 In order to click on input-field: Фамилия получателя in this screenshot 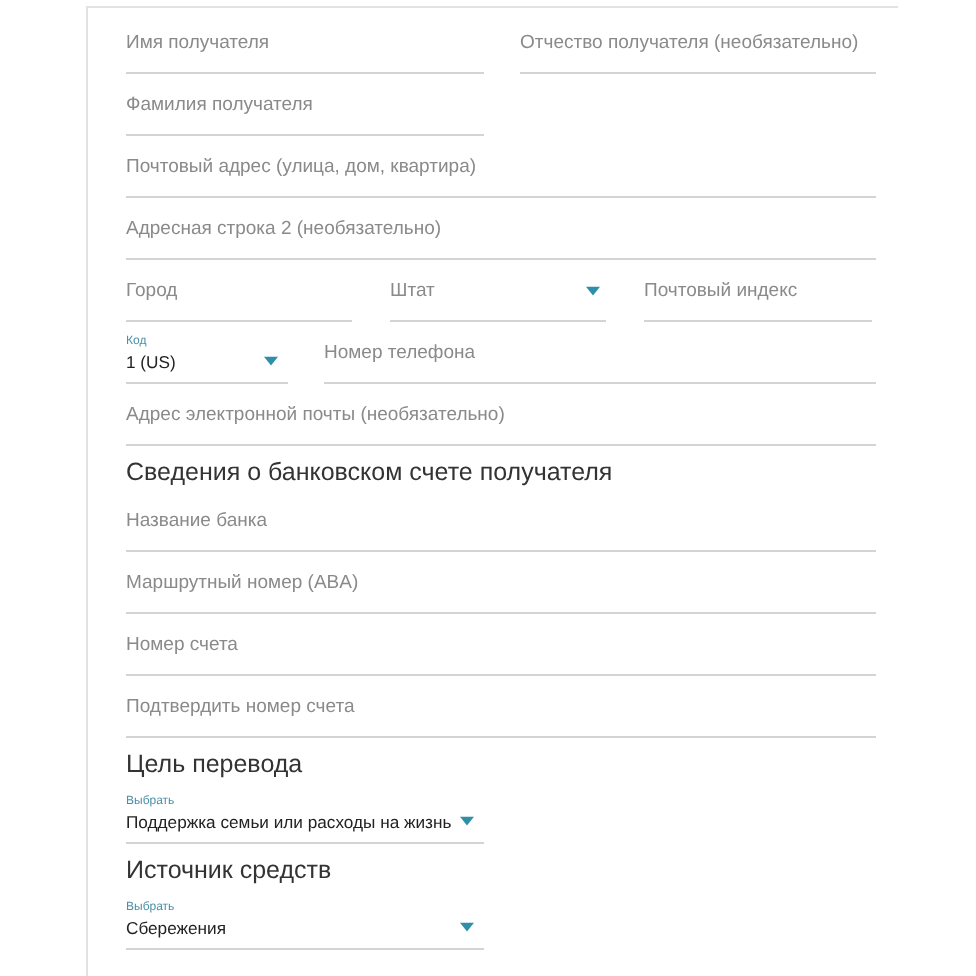, I will do `click(305, 106)`.